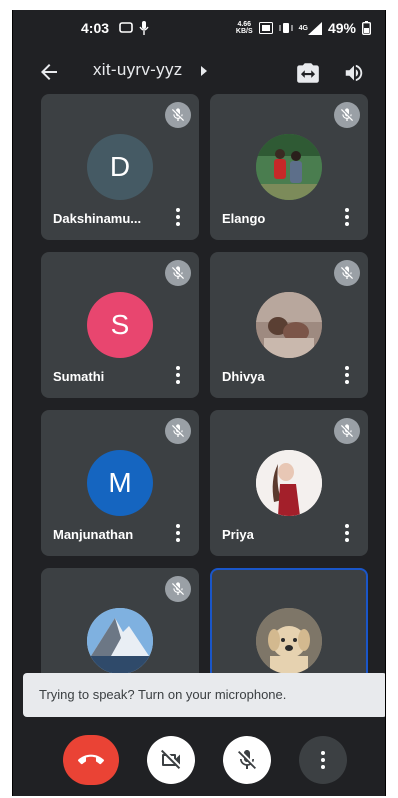 The height and width of the screenshot is (798, 398). Describe the element at coordinates (144, 28) in the screenshot. I see `mic-status-icon` at that location.